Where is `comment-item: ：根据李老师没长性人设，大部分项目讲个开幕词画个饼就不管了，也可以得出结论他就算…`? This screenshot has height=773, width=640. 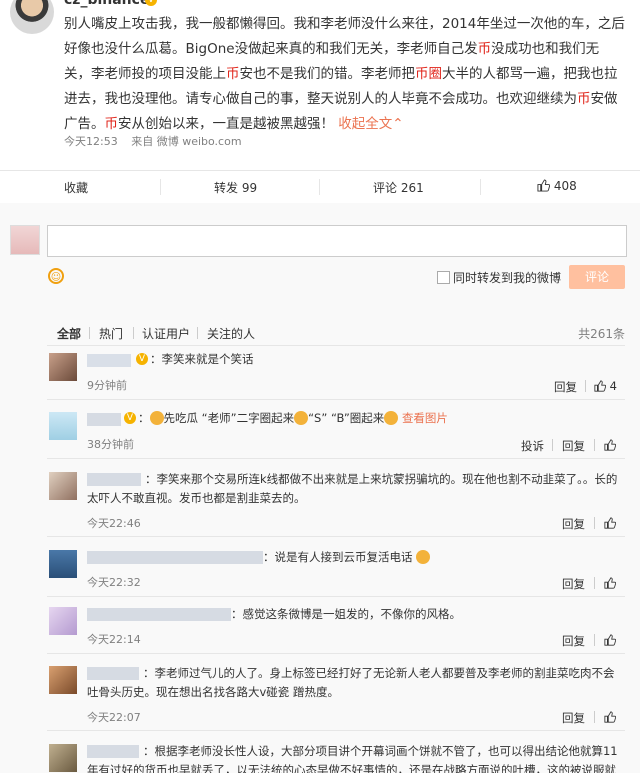
comment-item: ：根据李老师没长性人设，大部分项目讲个开幕词画个饼就不管了，也可以得出结论他就算… is located at coordinates (336, 758).